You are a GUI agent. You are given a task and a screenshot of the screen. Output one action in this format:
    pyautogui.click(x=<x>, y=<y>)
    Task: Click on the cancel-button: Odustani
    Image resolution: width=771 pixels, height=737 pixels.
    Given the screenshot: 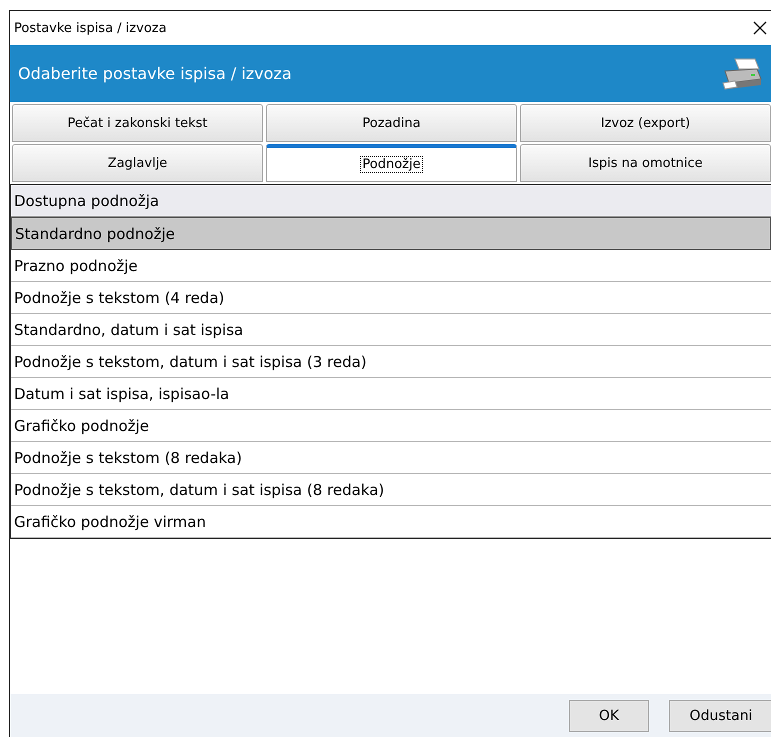 What is the action you would take?
    pyautogui.click(x=720, y=716)
    